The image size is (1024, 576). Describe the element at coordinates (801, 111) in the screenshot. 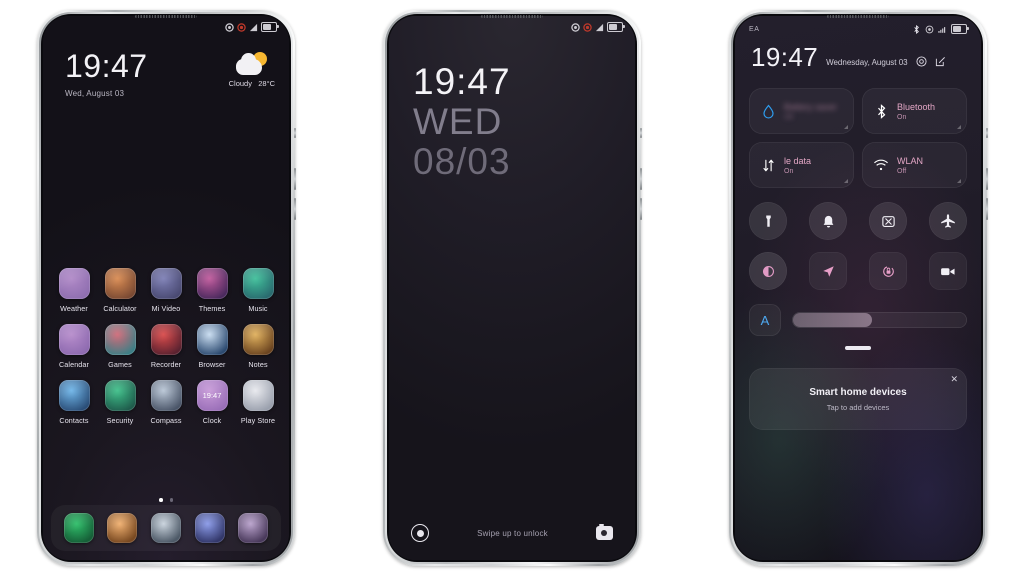

I see `tile-obscured-0: Battery saver Off` at that location.